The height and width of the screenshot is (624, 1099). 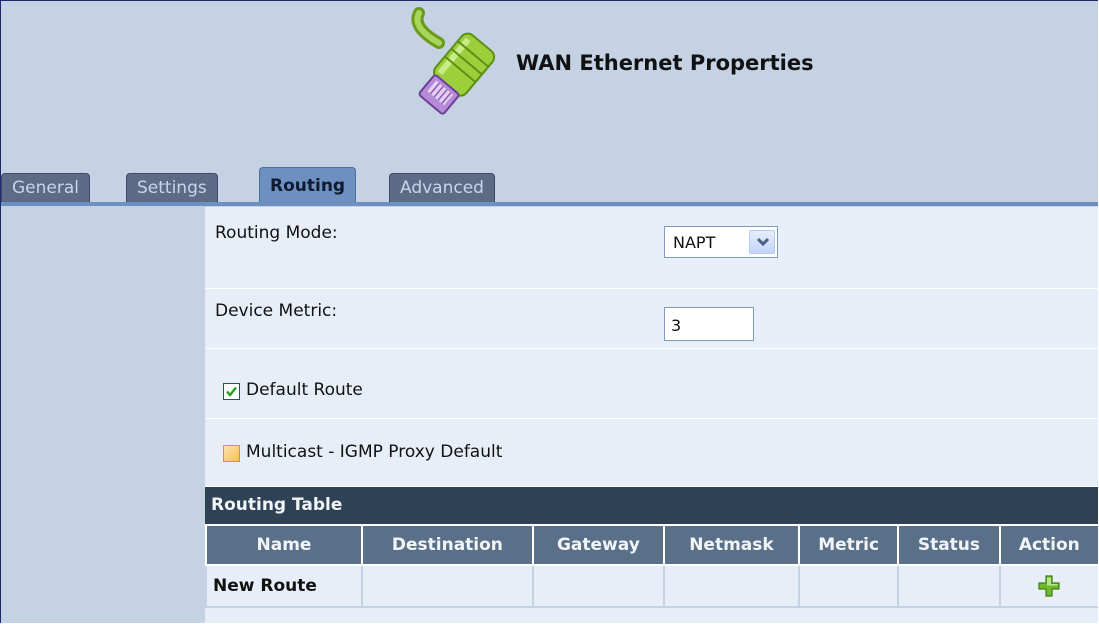 I want to click on checkmark-icon, so click(x=231, y=391).